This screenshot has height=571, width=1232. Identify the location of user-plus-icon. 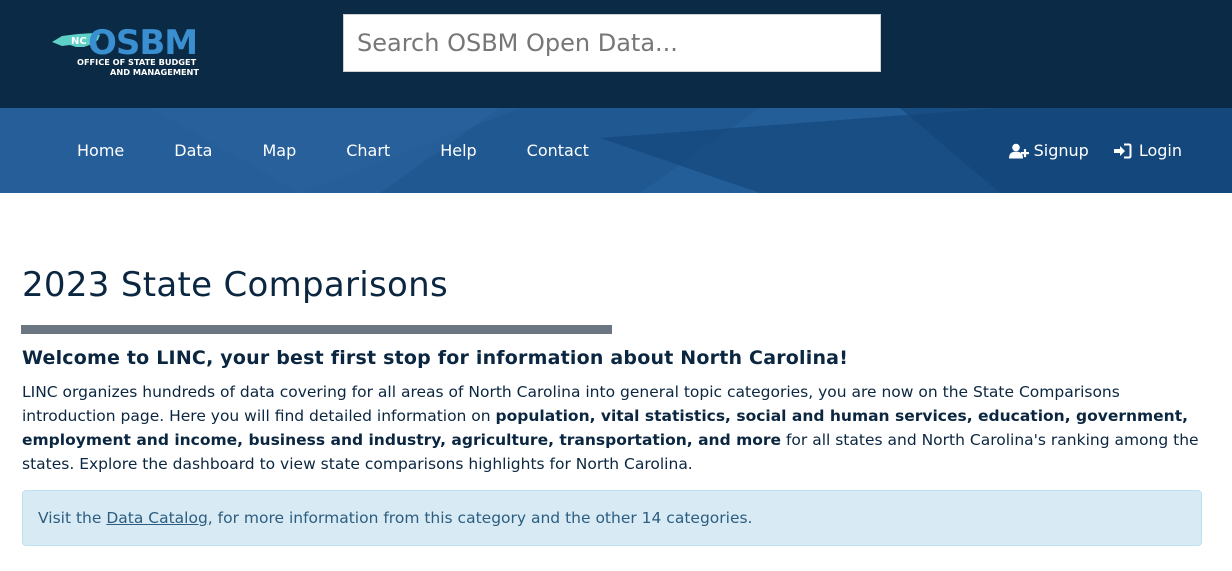
(1018, 151).